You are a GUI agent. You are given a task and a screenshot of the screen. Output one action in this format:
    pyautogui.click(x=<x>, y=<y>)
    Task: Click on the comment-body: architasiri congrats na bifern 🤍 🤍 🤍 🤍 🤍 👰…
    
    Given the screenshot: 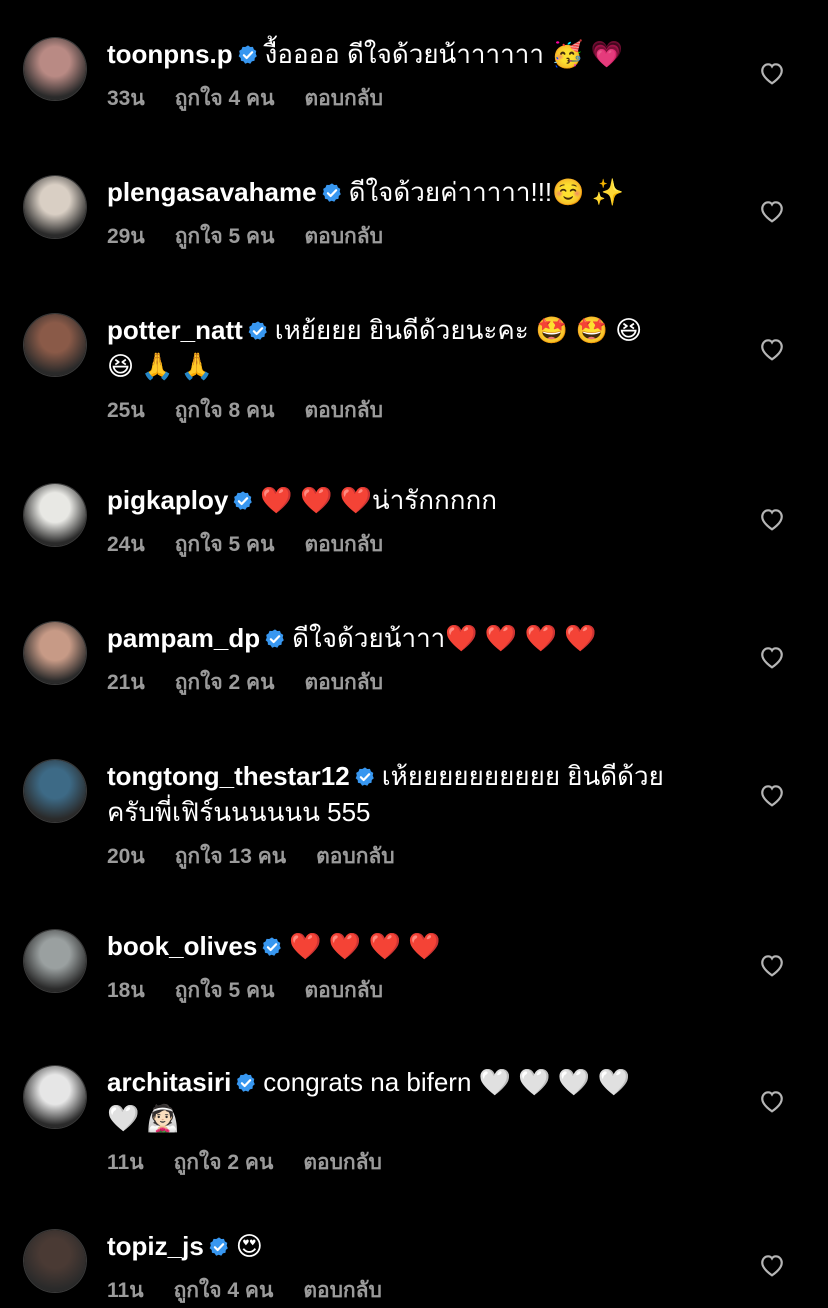 What is the action you would take?
    pyautogui.click(x=417, y=1120)
    